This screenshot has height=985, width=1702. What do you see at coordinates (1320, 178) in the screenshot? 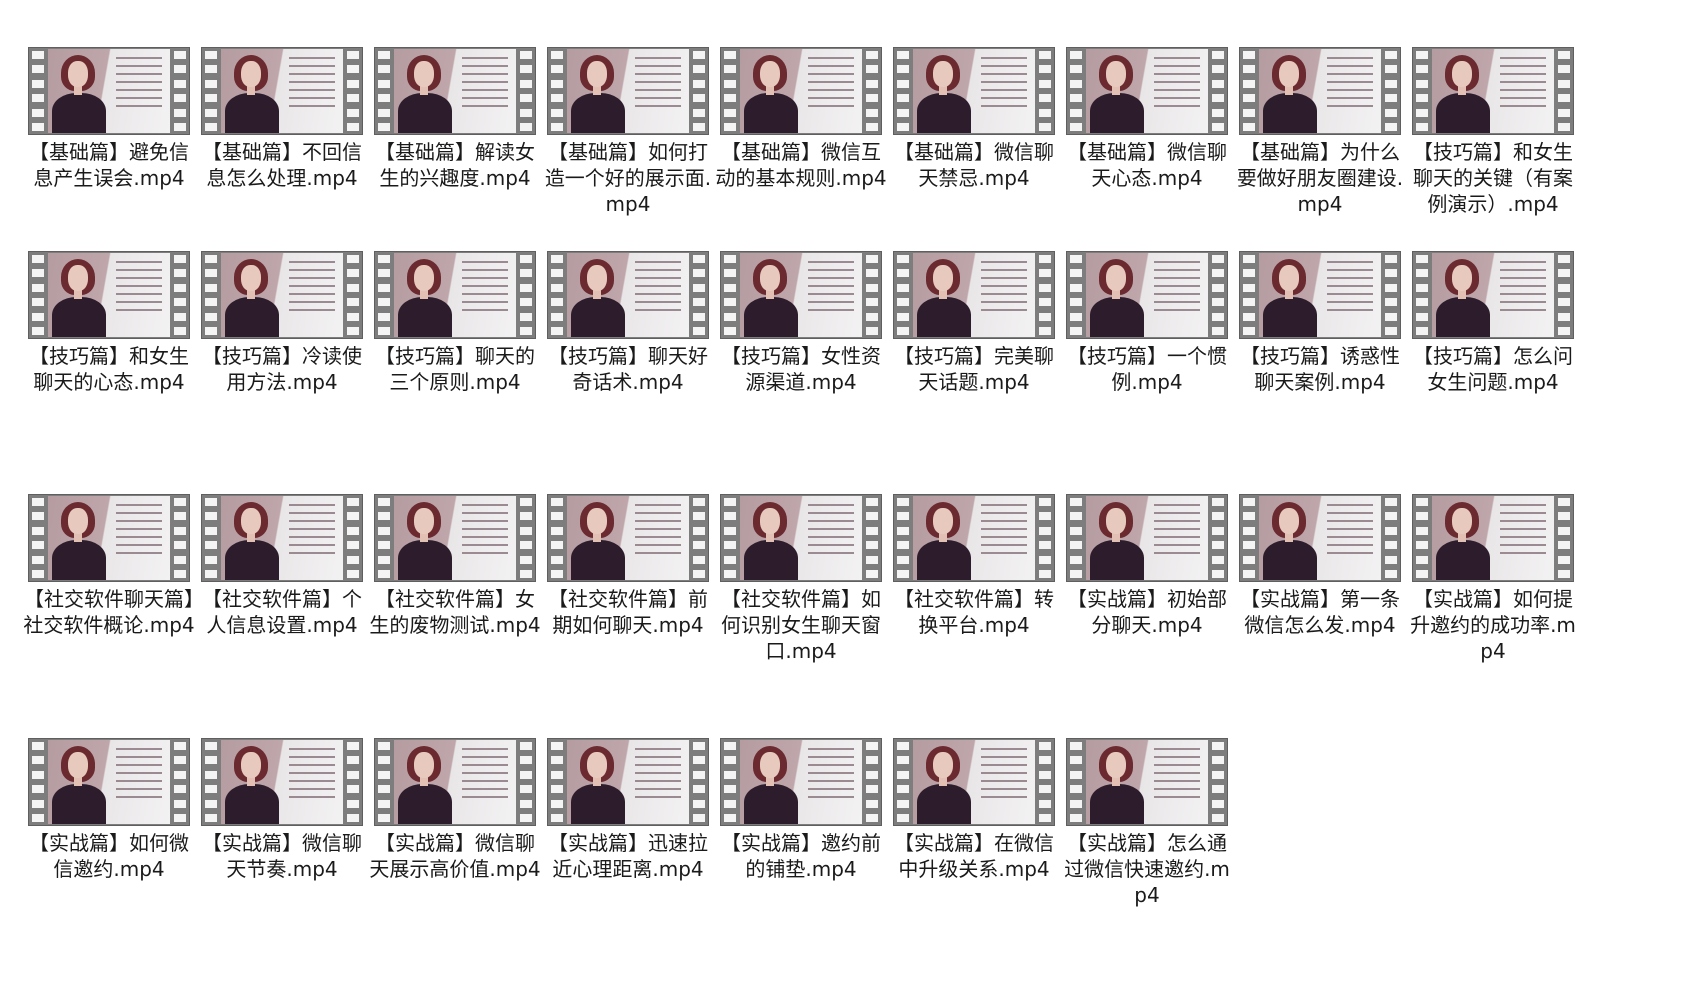
I see `file-name-label: 【基础篇】为什么要做好朋友圈建设.mp4` at bounding box center [1320, 178].